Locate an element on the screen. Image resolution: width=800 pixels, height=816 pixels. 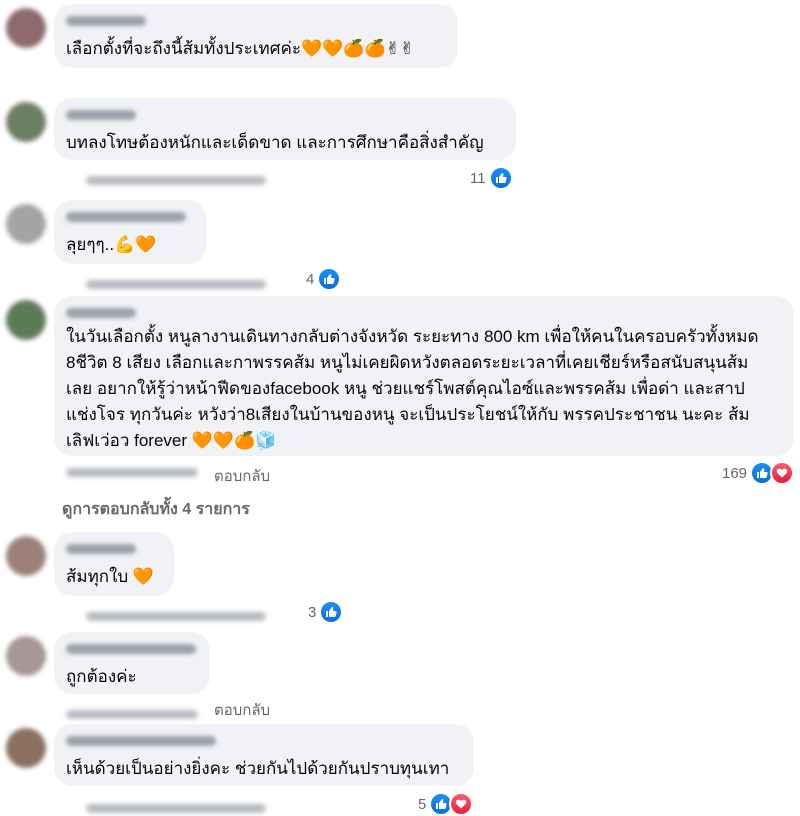
reaction-summary: 4 is located at coordinates (324, 279).